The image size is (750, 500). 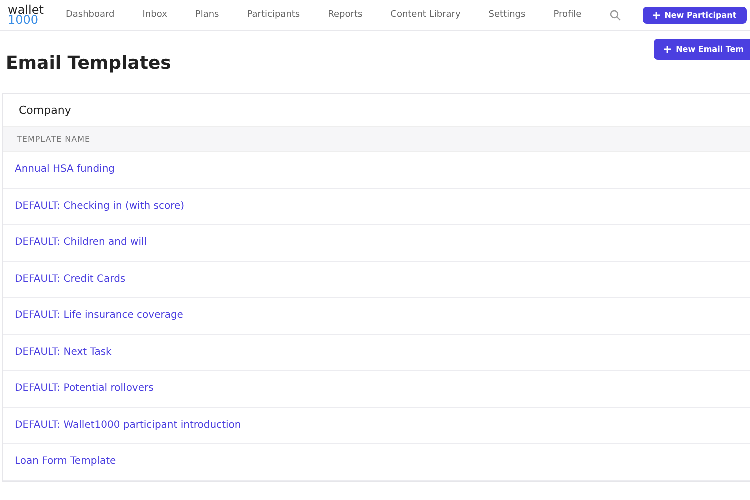 What do you see at coordinates (100, 206) in the screenshot?
I see `template-link: DEFAULT: Checking in (with score)` at bounding box center [100, 206].